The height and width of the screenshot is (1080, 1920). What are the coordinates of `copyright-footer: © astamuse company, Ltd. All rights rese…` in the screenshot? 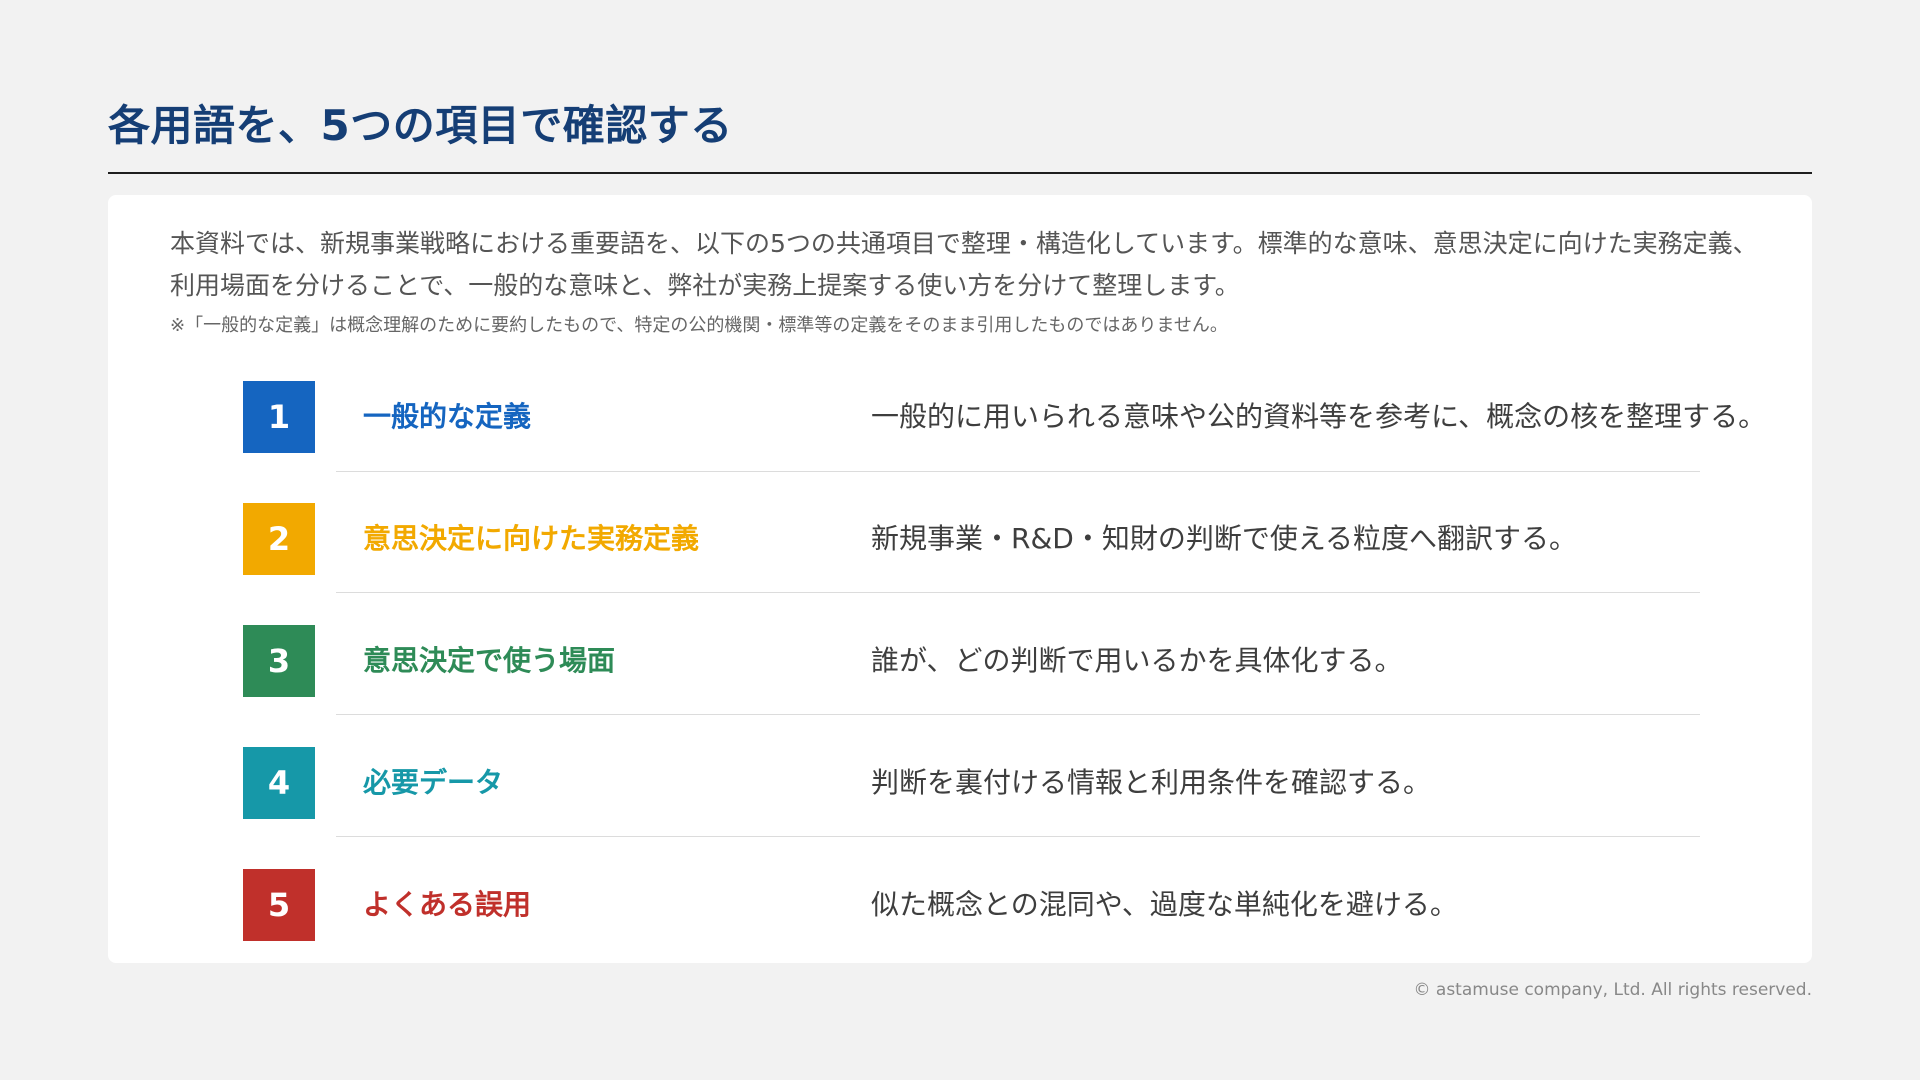 It's located at (1613, 990).